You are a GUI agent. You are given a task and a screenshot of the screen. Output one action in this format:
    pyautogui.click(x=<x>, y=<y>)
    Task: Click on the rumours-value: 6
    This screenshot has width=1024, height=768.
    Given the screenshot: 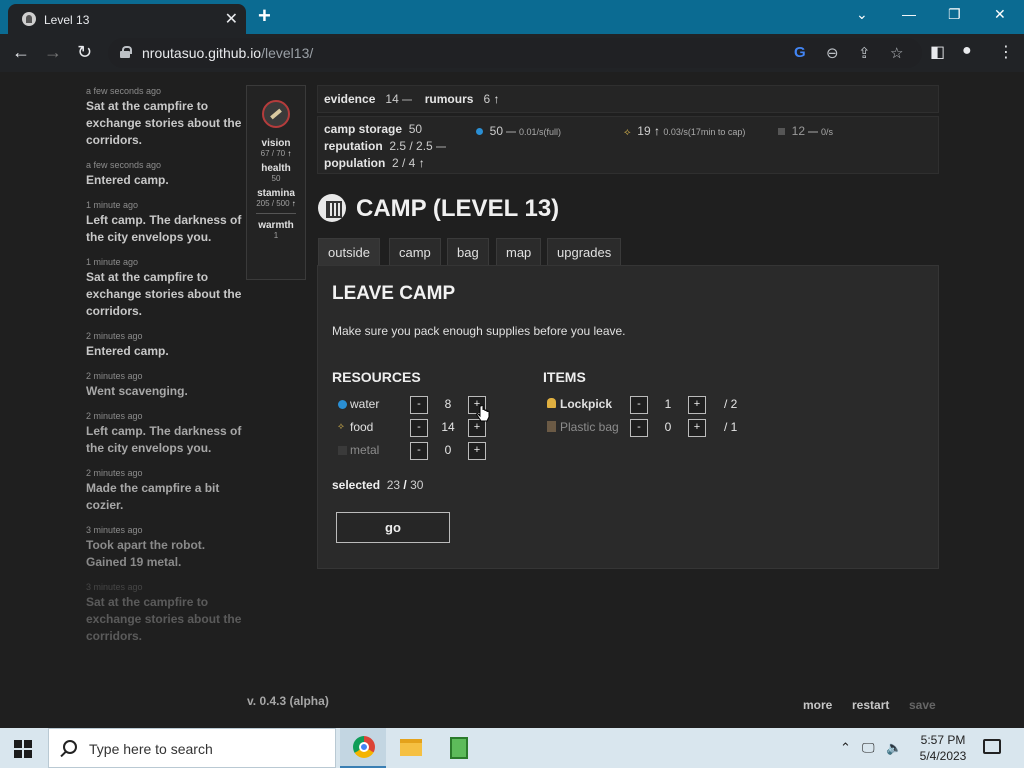 What is the action you would take?
    pyautogui.click(x=487, y=99)
    